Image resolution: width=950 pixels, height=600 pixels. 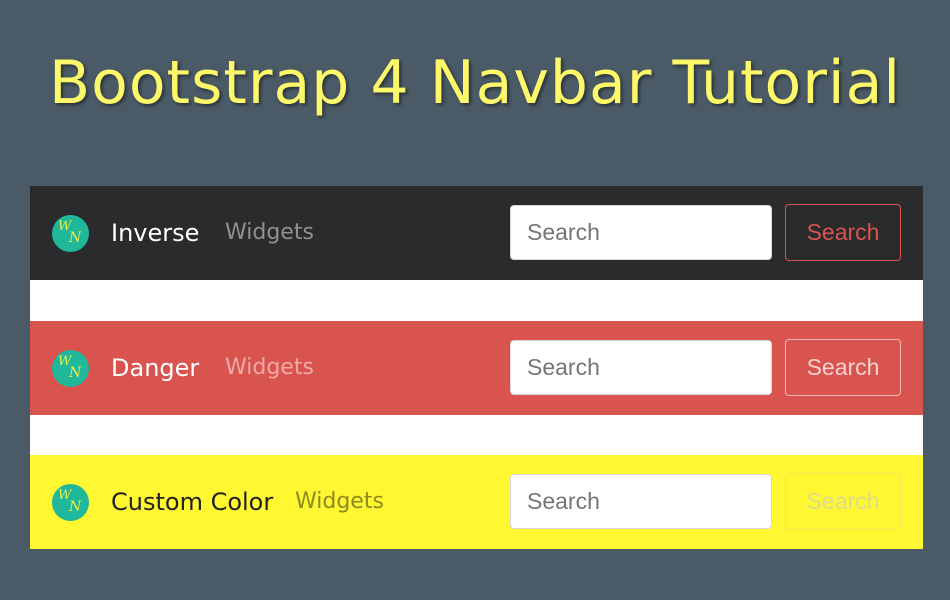 I want to click on navbar-custom-color: W N Custom Color Widgets Search, so click(x=476, y=502).